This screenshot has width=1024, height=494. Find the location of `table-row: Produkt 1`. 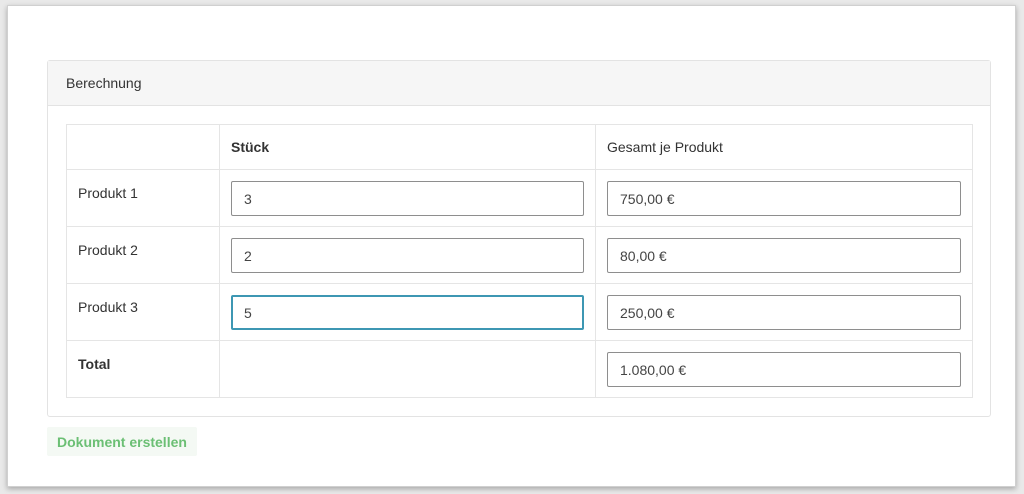

table-row: Produkt 1 is located at coordinates (519, 198).